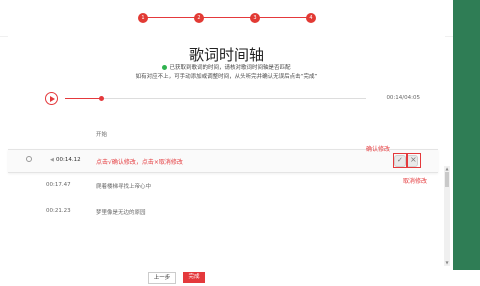  I want to click on play-button, so click(51, 98).